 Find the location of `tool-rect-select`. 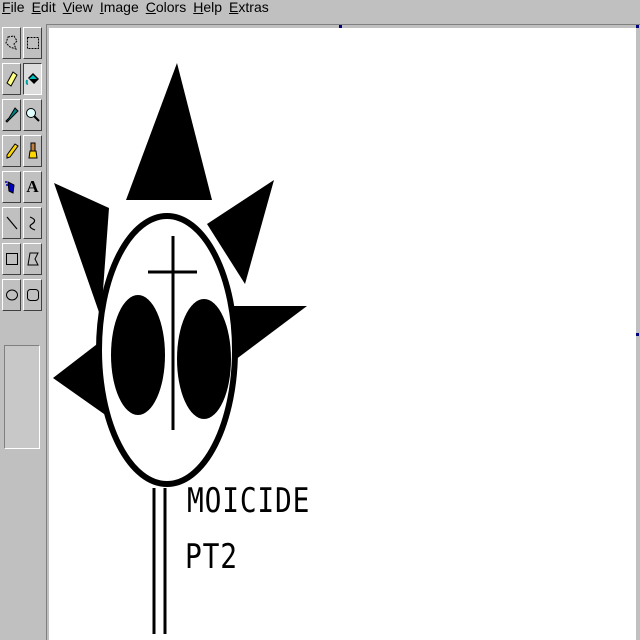

tool-rect-select is located at coordinates (32, 43).